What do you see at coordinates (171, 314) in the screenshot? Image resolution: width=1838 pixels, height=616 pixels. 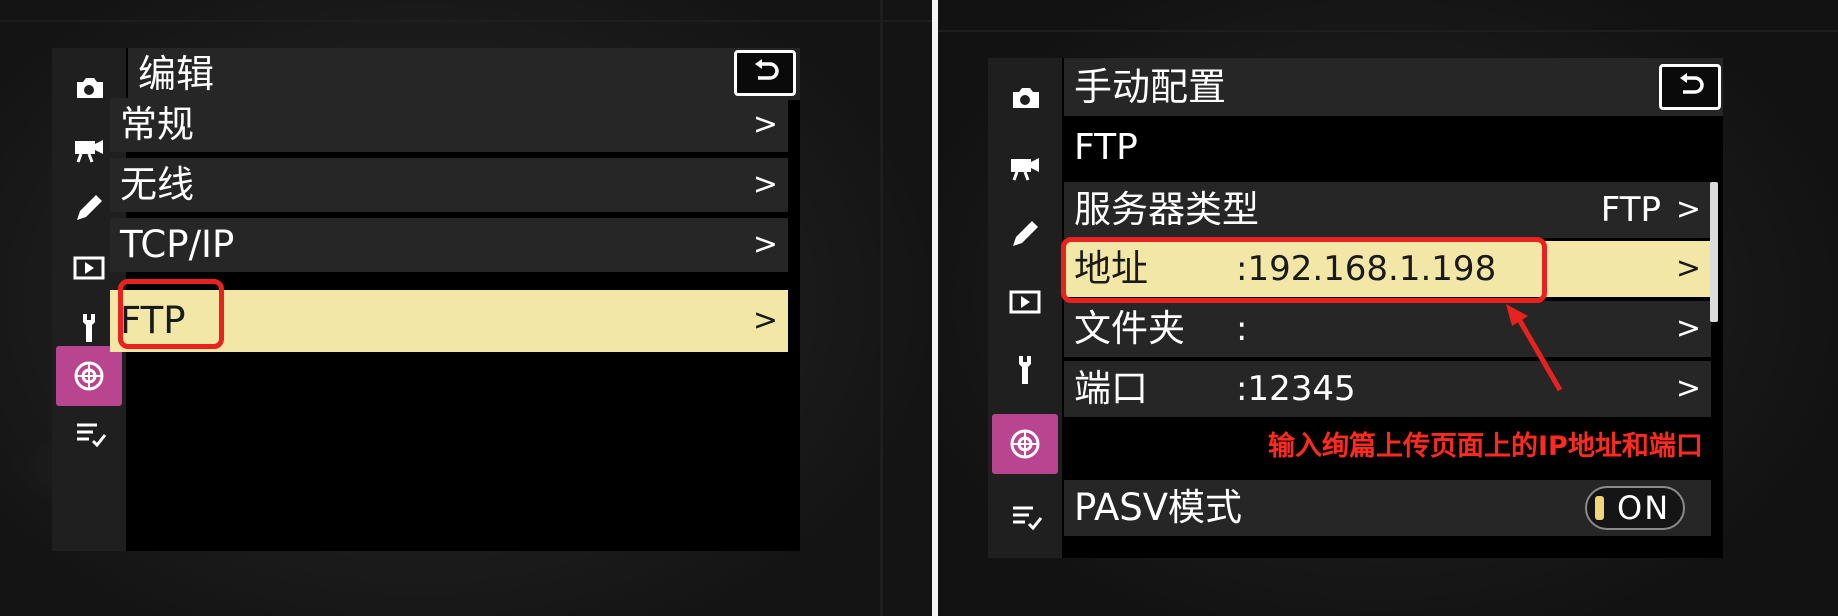 I see `highlight-box-ftp` at bounding box center [171, 314].